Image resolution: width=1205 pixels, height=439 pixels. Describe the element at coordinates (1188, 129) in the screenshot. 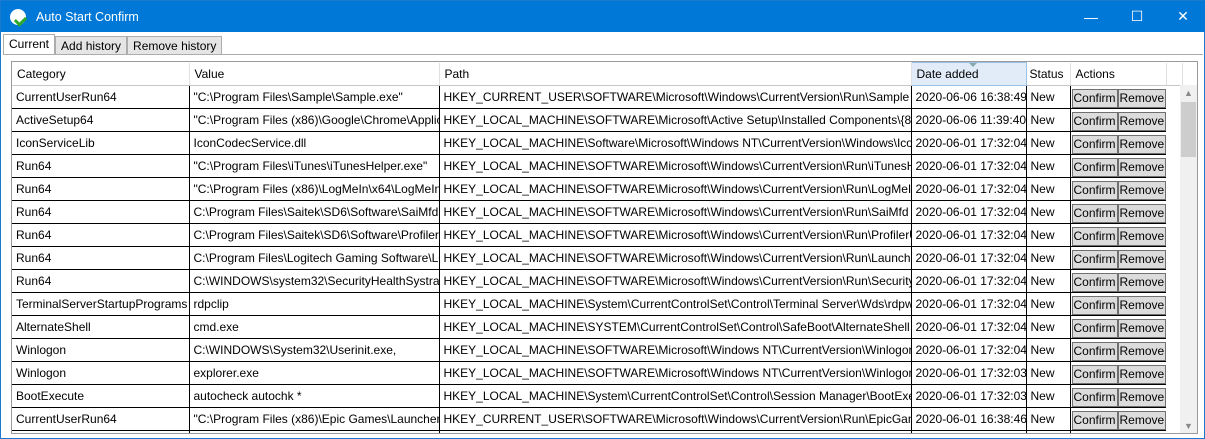

I see `scrollbar-thumb` at that location.